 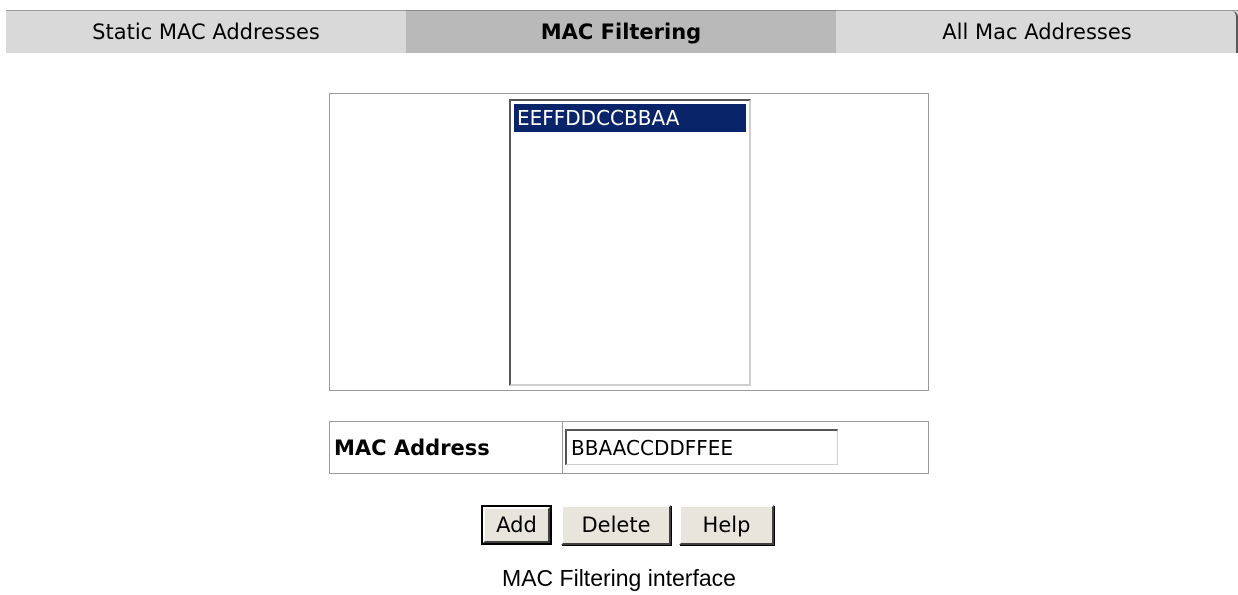 I want to click on tab-edge, so click(x=1235, y=32).